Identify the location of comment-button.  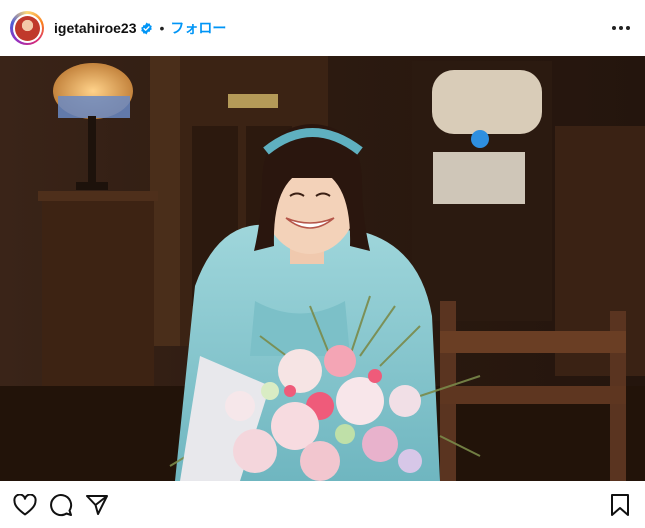
(61, 505).